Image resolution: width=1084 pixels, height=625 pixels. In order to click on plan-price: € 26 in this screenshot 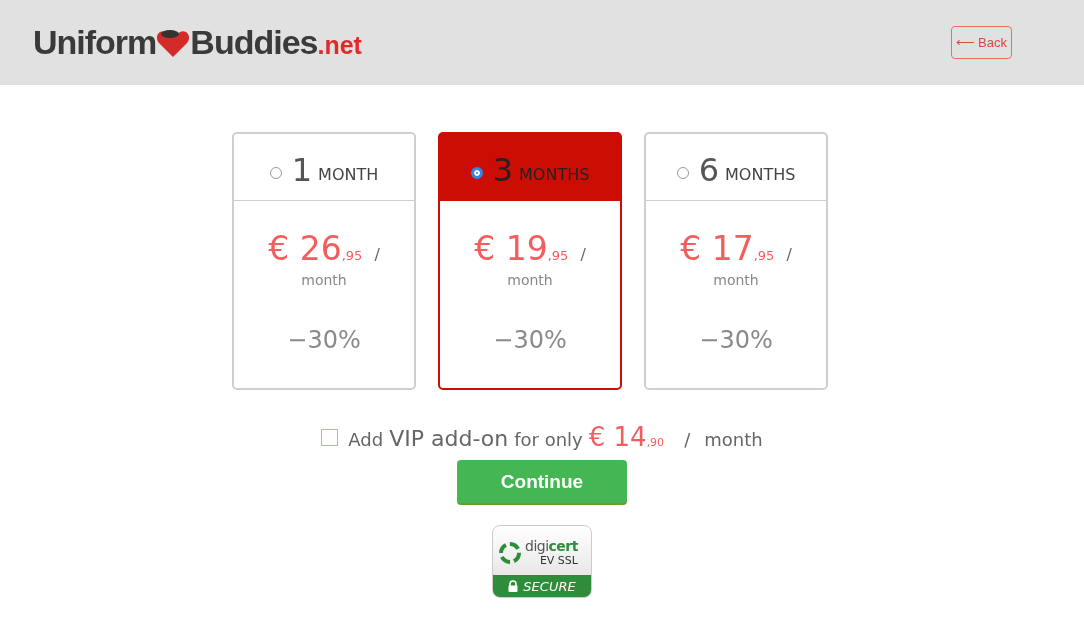, I will do `click(305, 248)`.